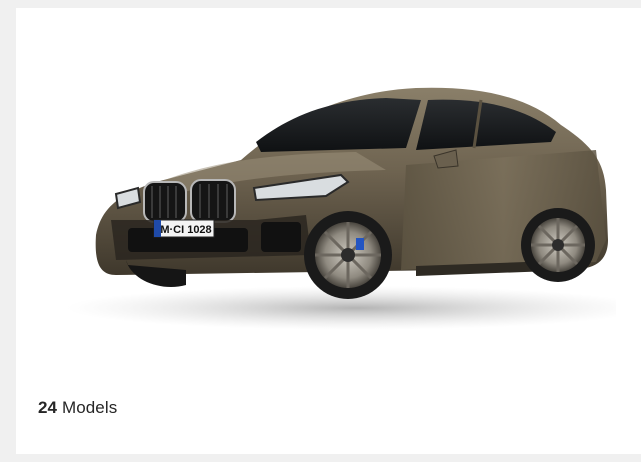  What do you see at coordinates (486, 124) in the screenshot?
I see `car-side-window` at bounding box center [486, 124].